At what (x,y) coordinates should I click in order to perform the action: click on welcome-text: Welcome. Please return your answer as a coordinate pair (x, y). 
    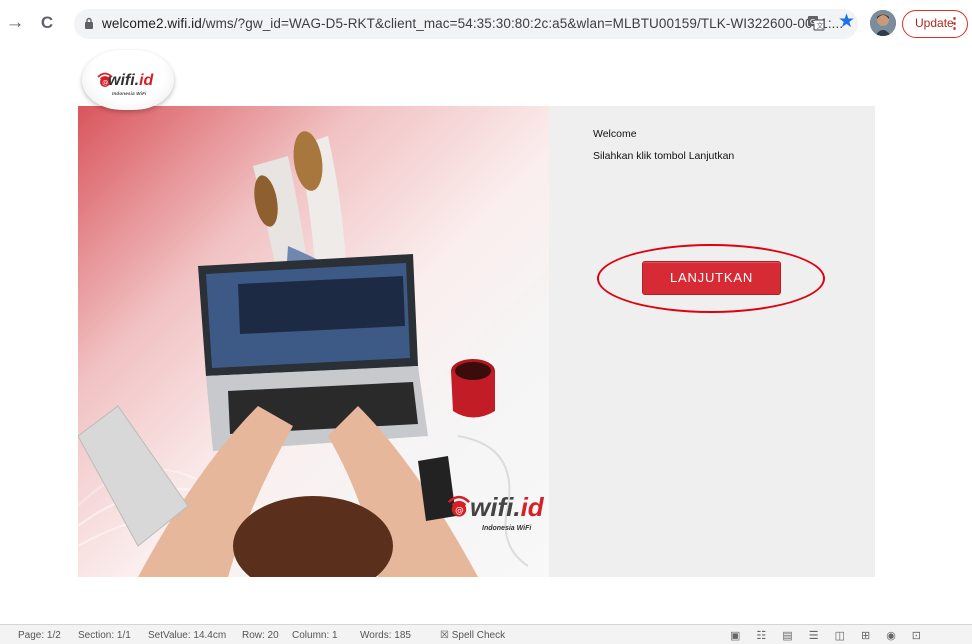
    Looking at the image, I should click on (615, 134).